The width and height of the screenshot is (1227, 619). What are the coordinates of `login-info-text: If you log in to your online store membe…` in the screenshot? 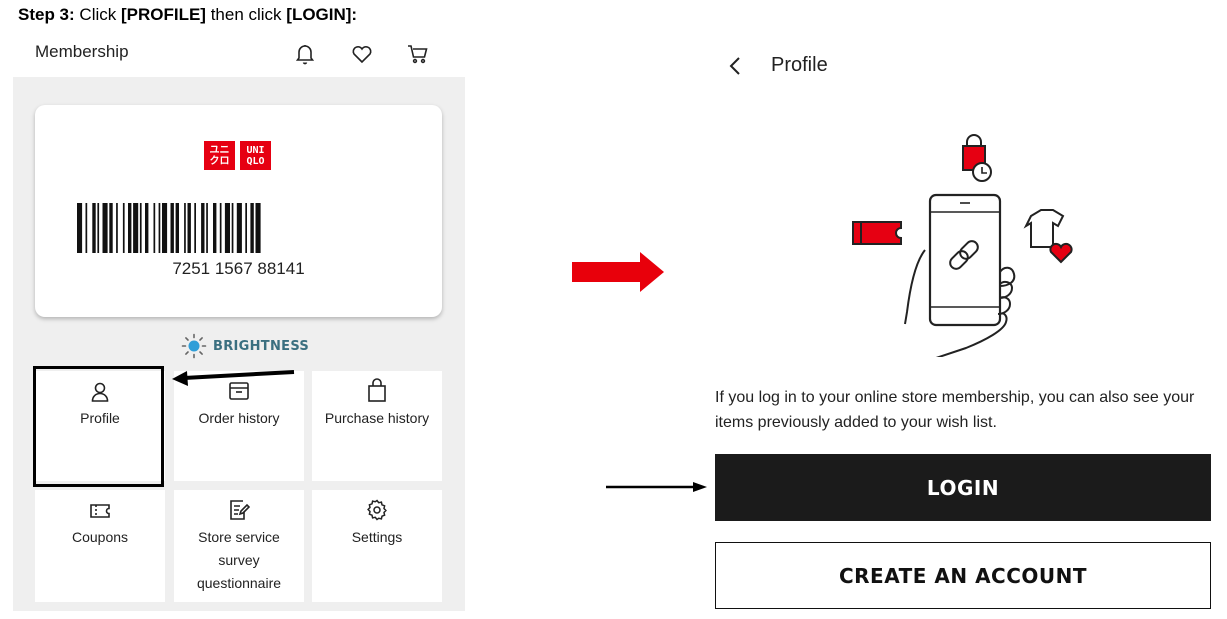 It's located at (955, 410).